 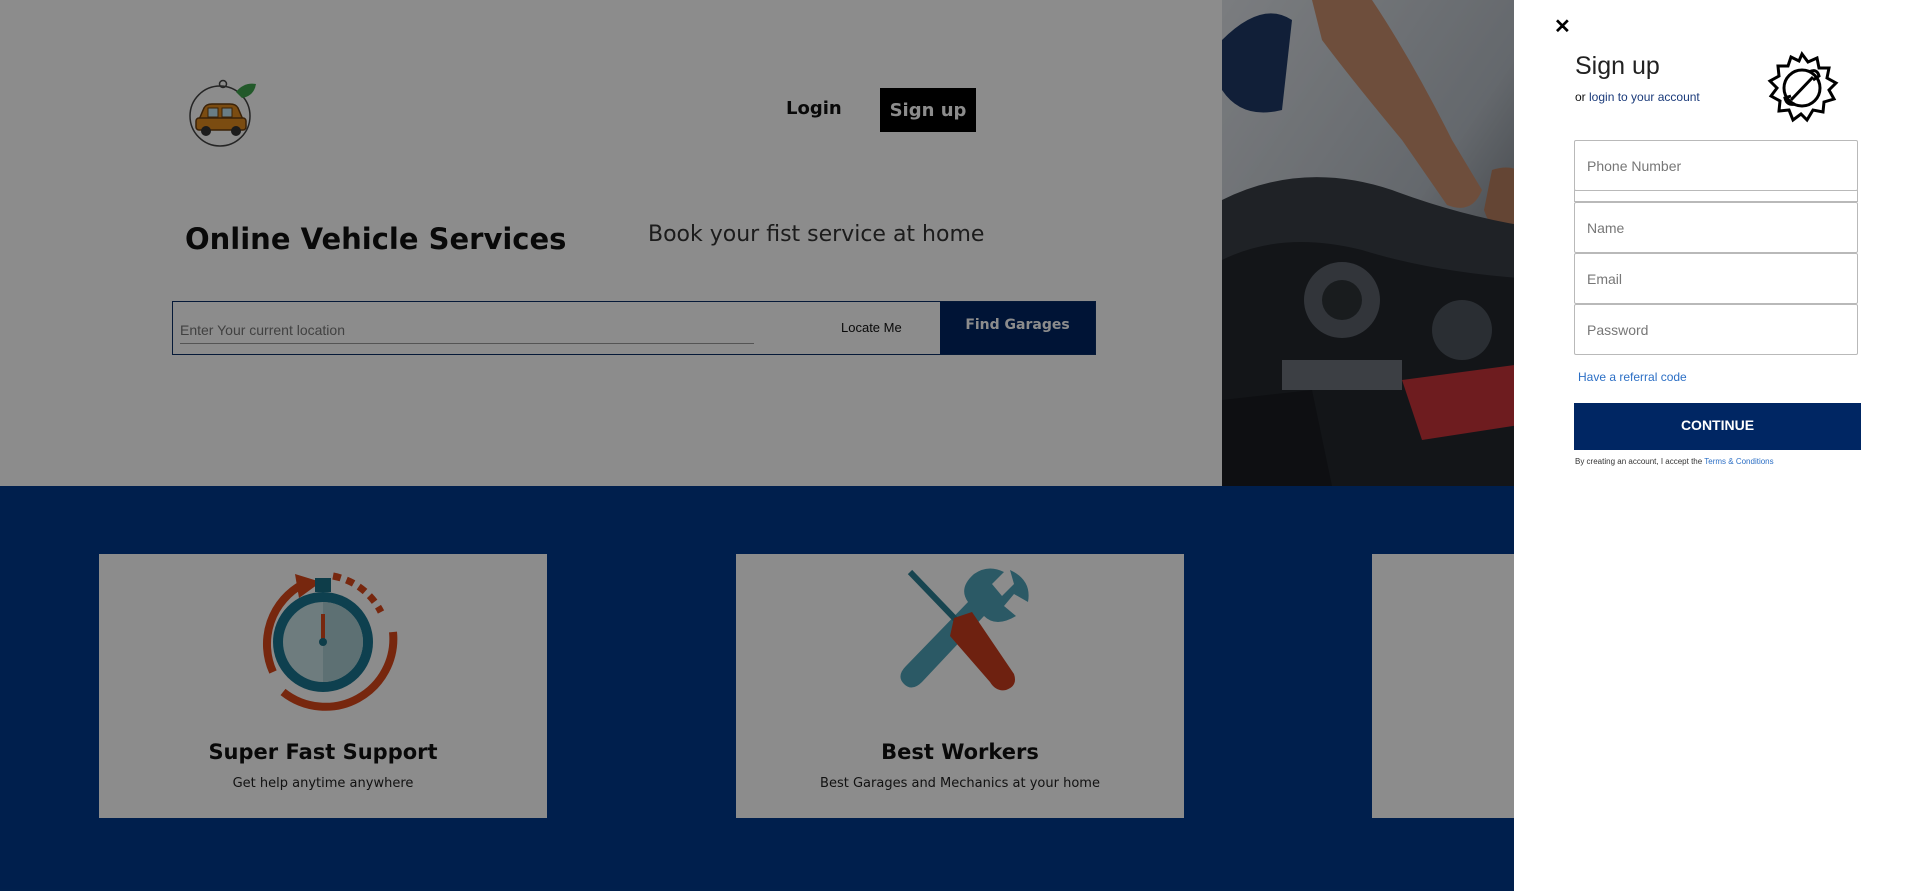 I want to click on continue-button: CONTINUE, so click(x=1717, y=426).